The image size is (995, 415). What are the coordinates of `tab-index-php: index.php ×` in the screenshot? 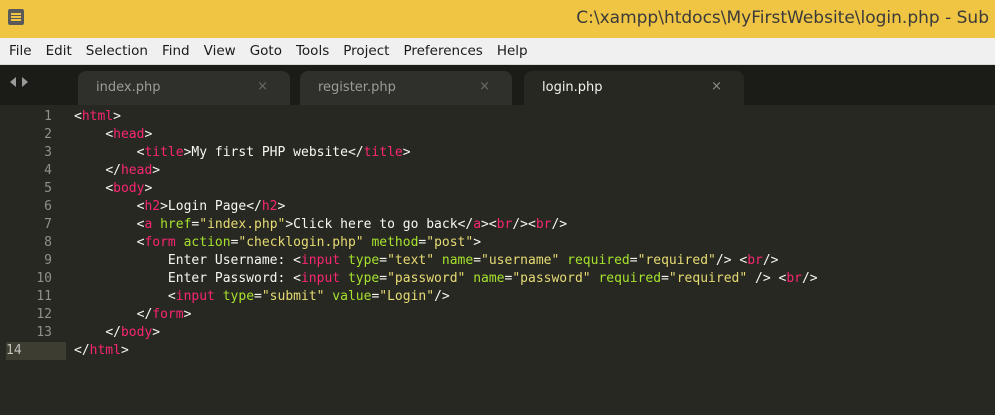 It's located at (184, 88).